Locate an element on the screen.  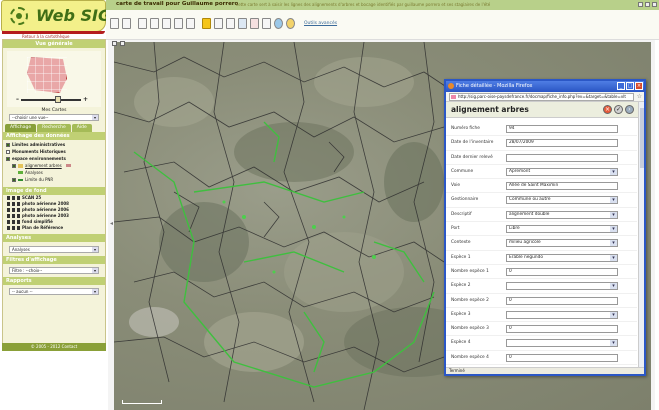
close-icon is located at coordinates (654, 4).